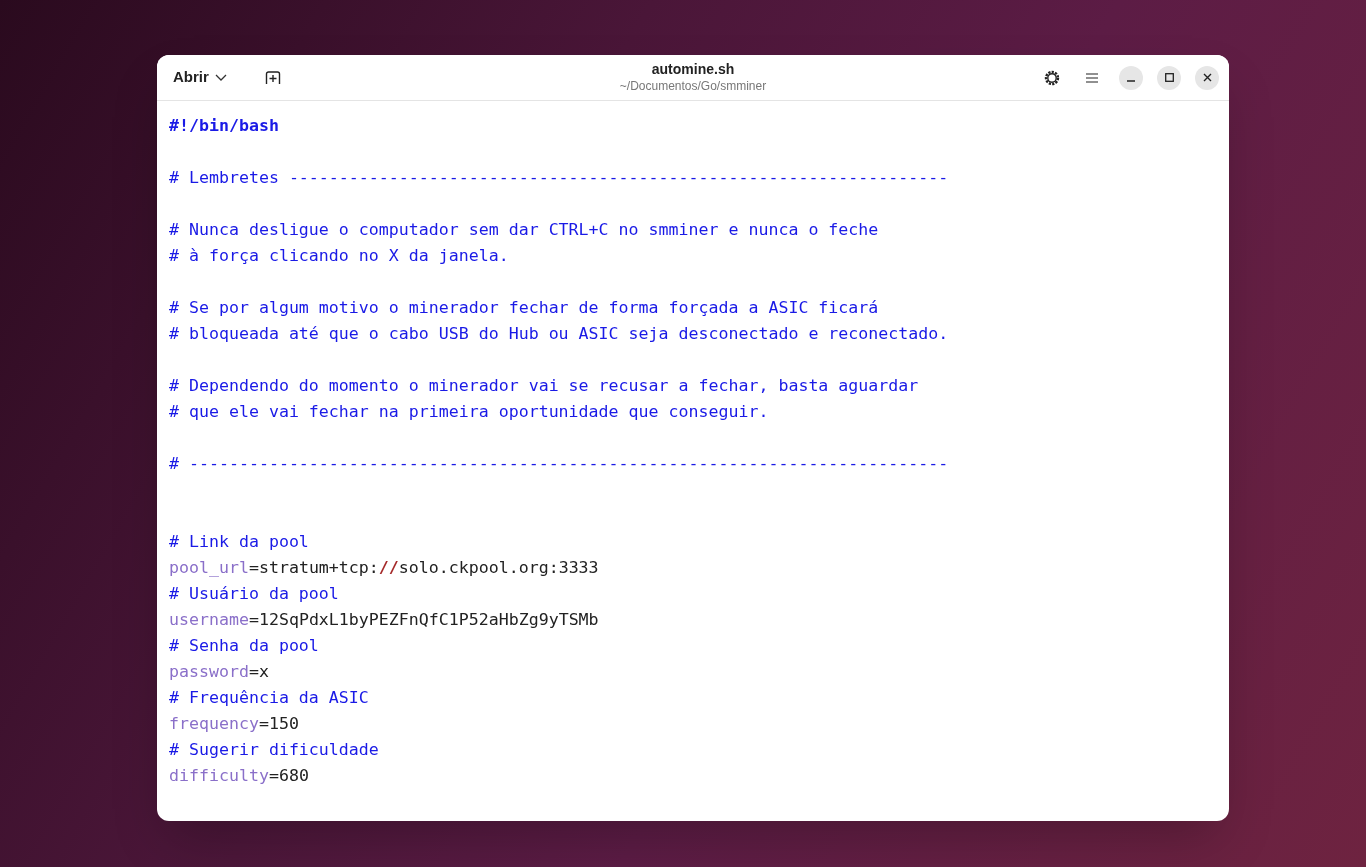 Image resolution: width=1366 pixels, height=867 pixels. What do you see at coordinates (219, 672) in the screenshot?
I see `code-line: password=x` at bounding box center [219, 672].